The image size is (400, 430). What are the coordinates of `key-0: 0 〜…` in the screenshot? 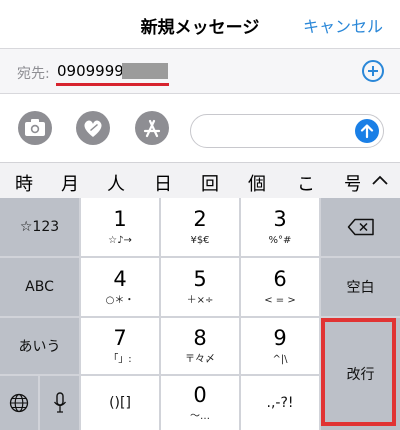 It's located at (200, 403).